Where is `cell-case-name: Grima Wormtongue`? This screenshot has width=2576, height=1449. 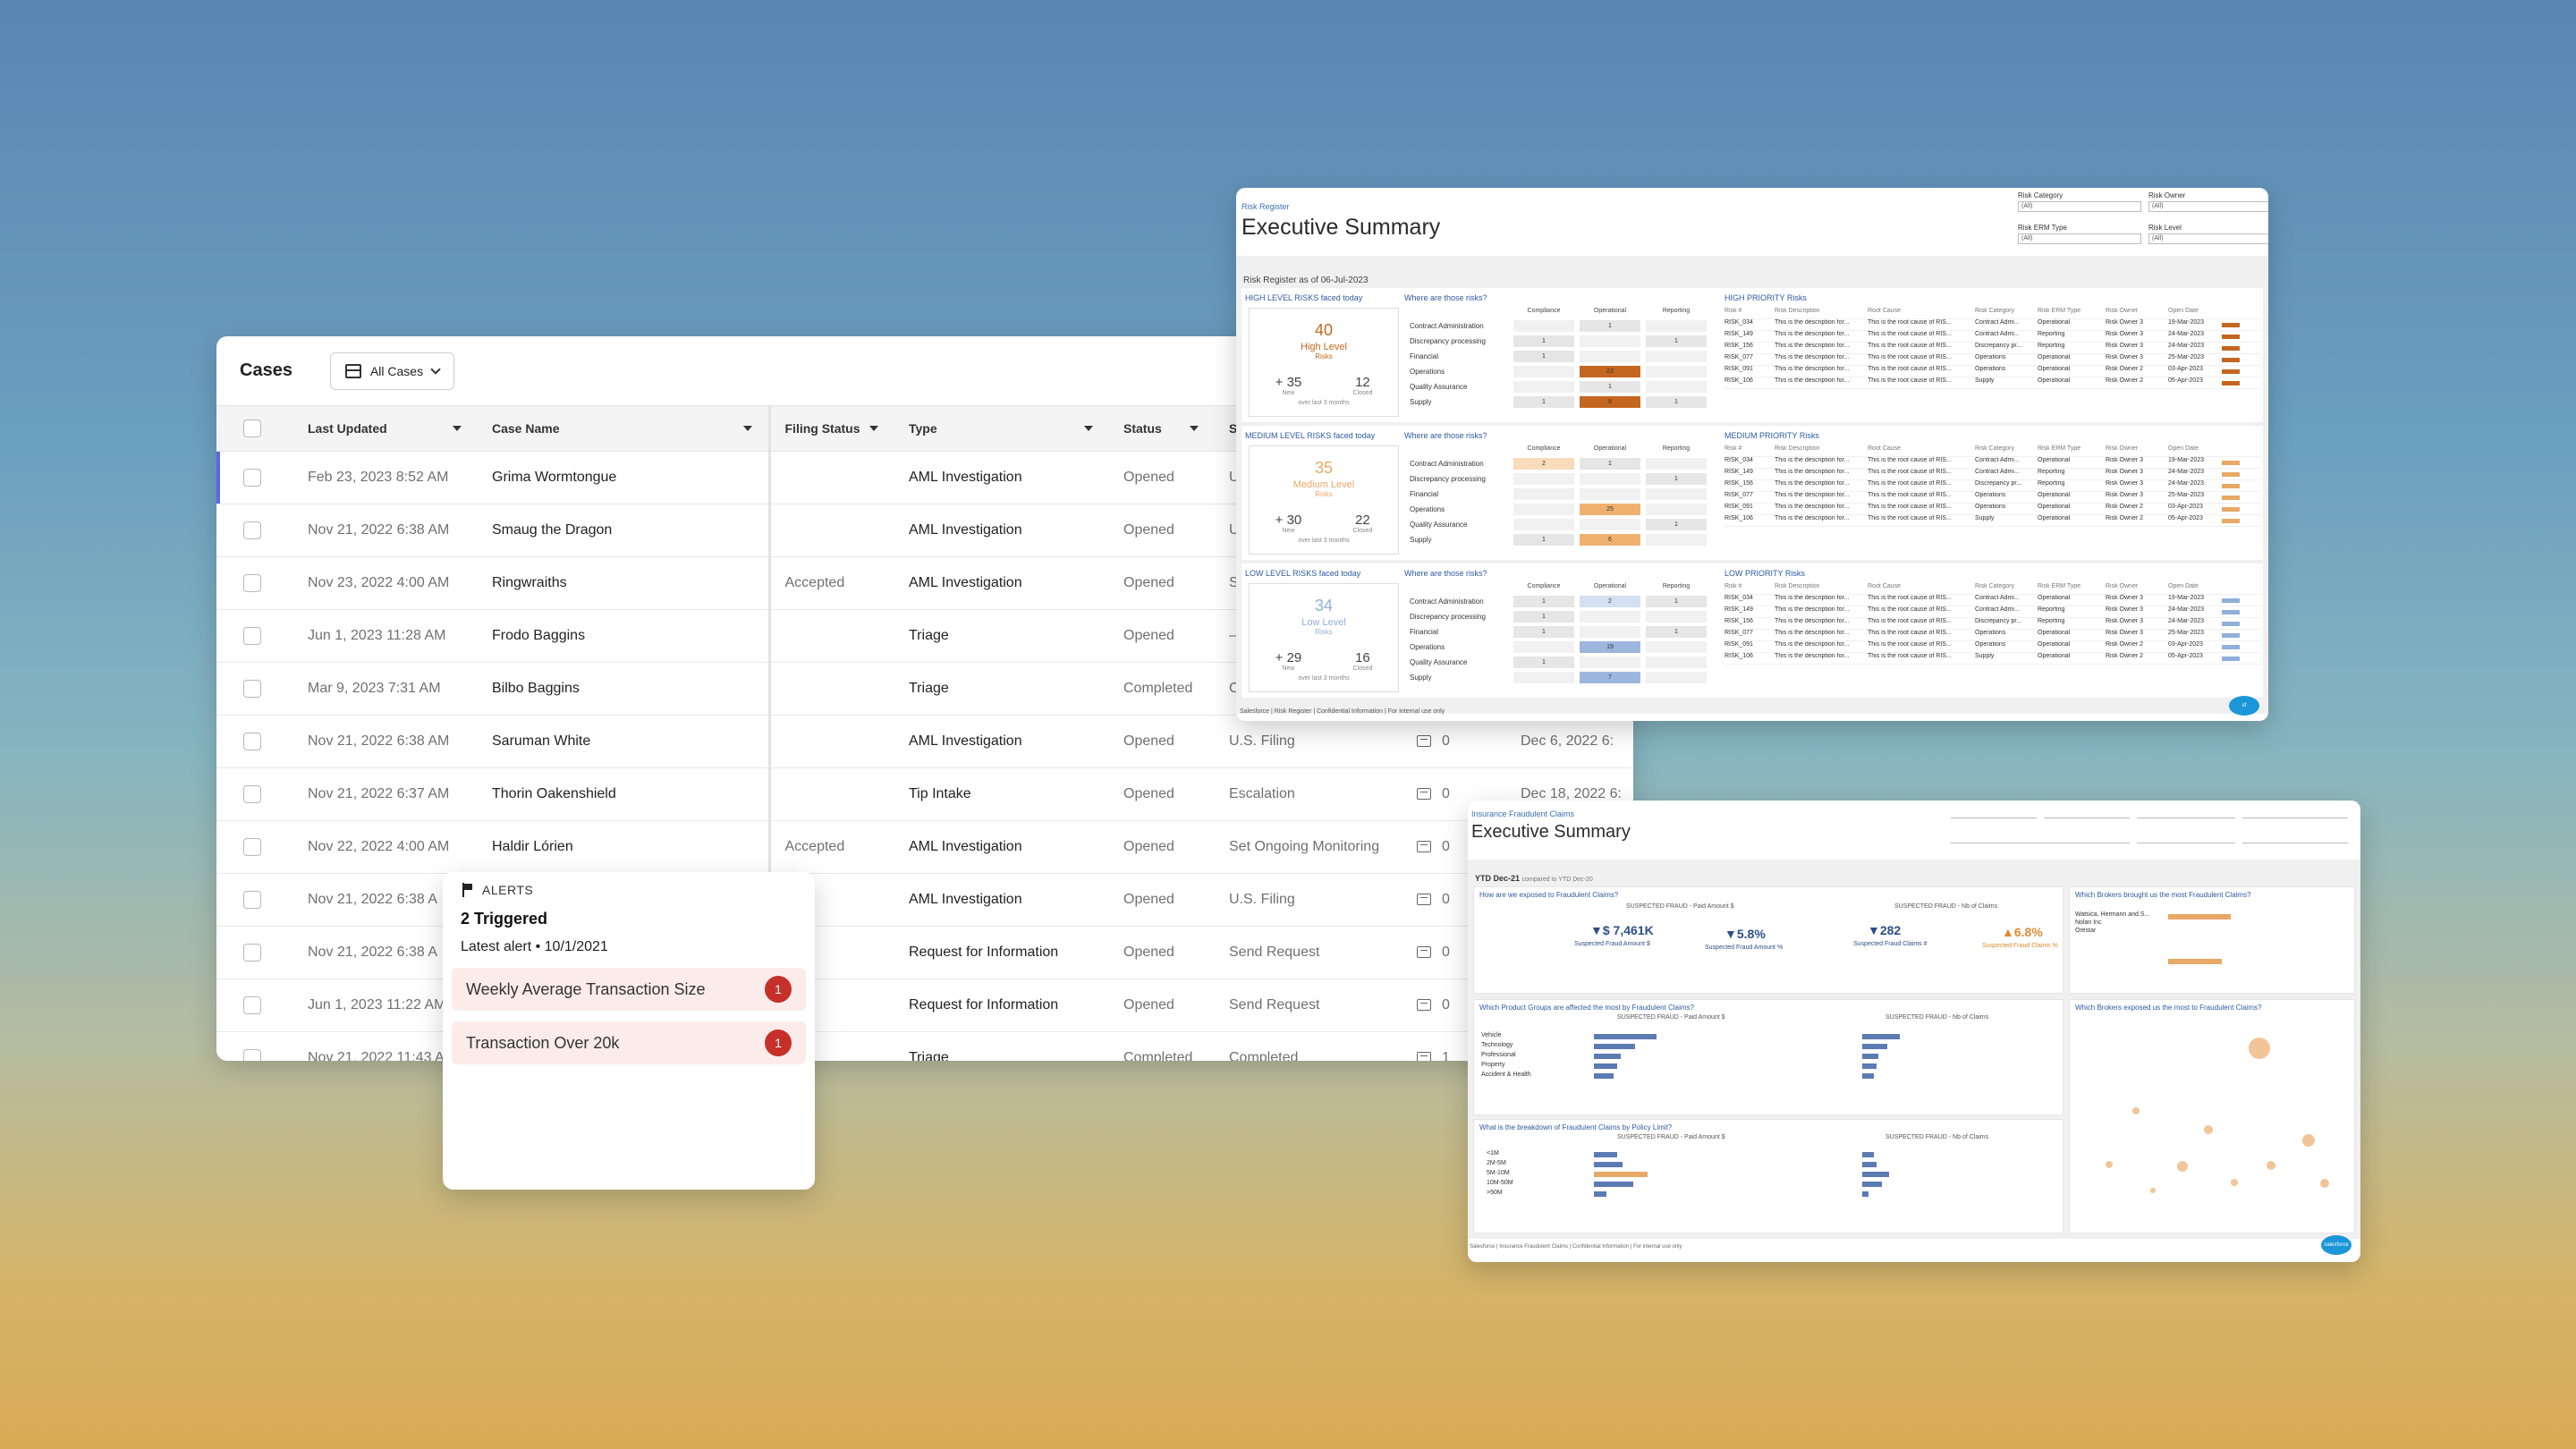 cell-case-name: Grima Wormtongue is located at coordinates (624, 477).